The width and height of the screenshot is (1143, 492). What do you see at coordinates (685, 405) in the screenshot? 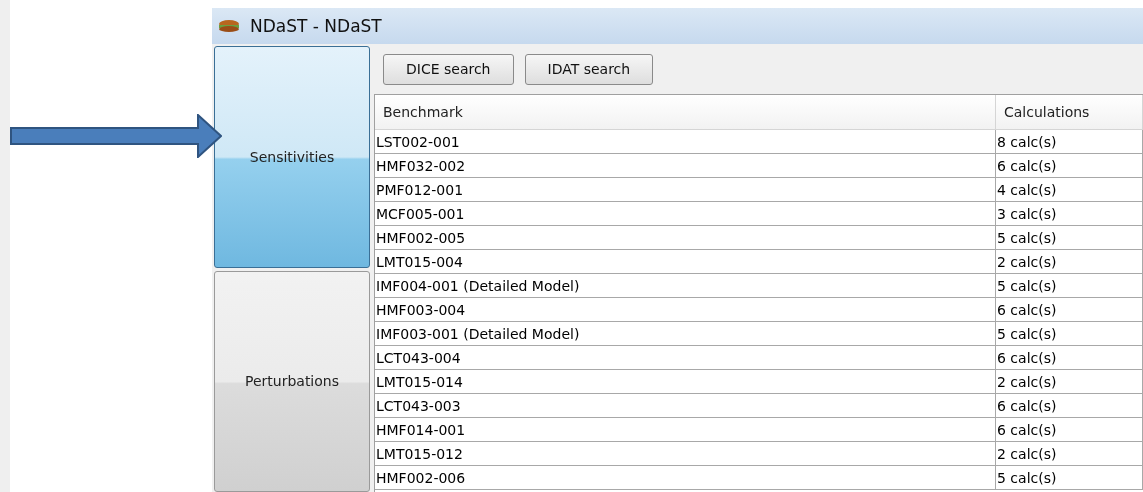
I see `table-cell: LCT043-003` at bounding box center [685, 405].